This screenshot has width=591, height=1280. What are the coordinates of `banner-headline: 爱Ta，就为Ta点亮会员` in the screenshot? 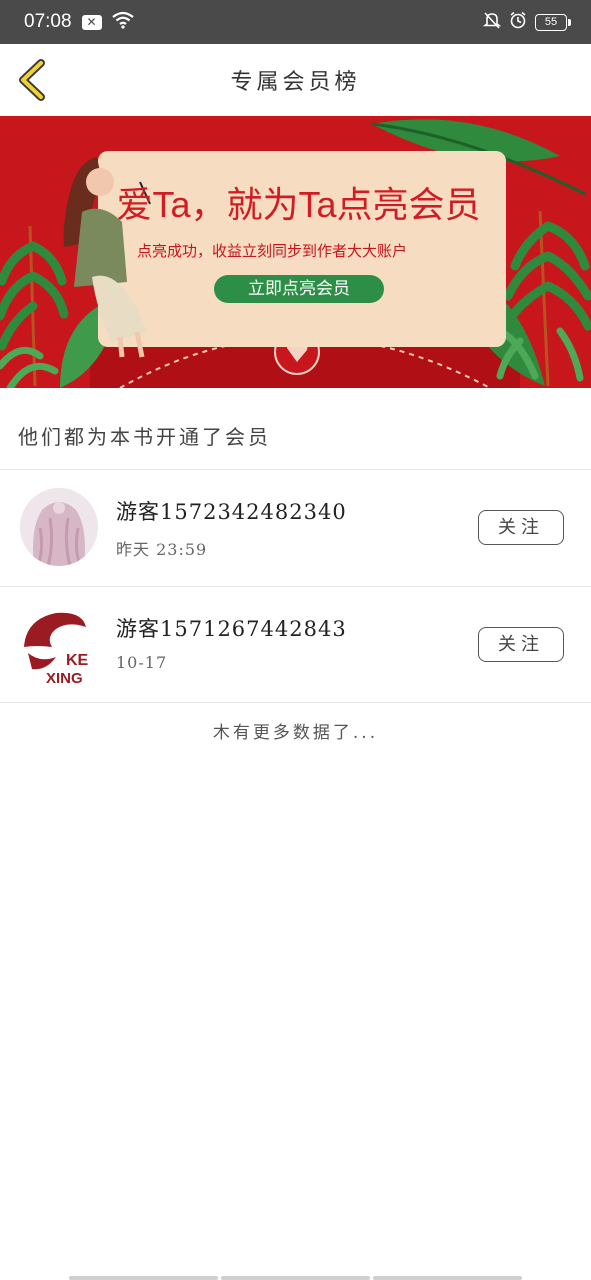 It's located at (298, 204).